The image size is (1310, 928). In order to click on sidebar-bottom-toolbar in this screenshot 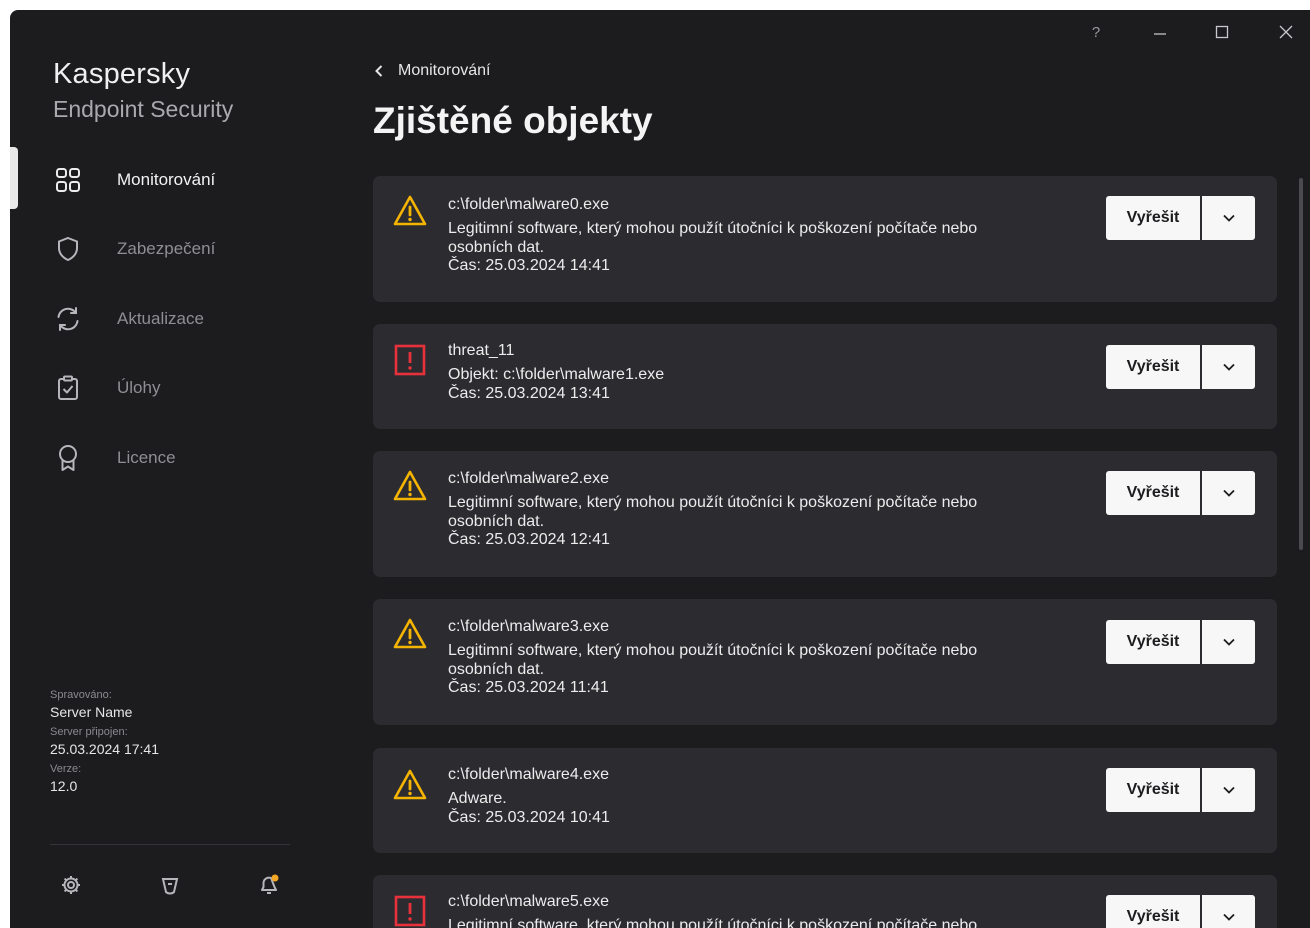, I will do `click(170, 886)`.